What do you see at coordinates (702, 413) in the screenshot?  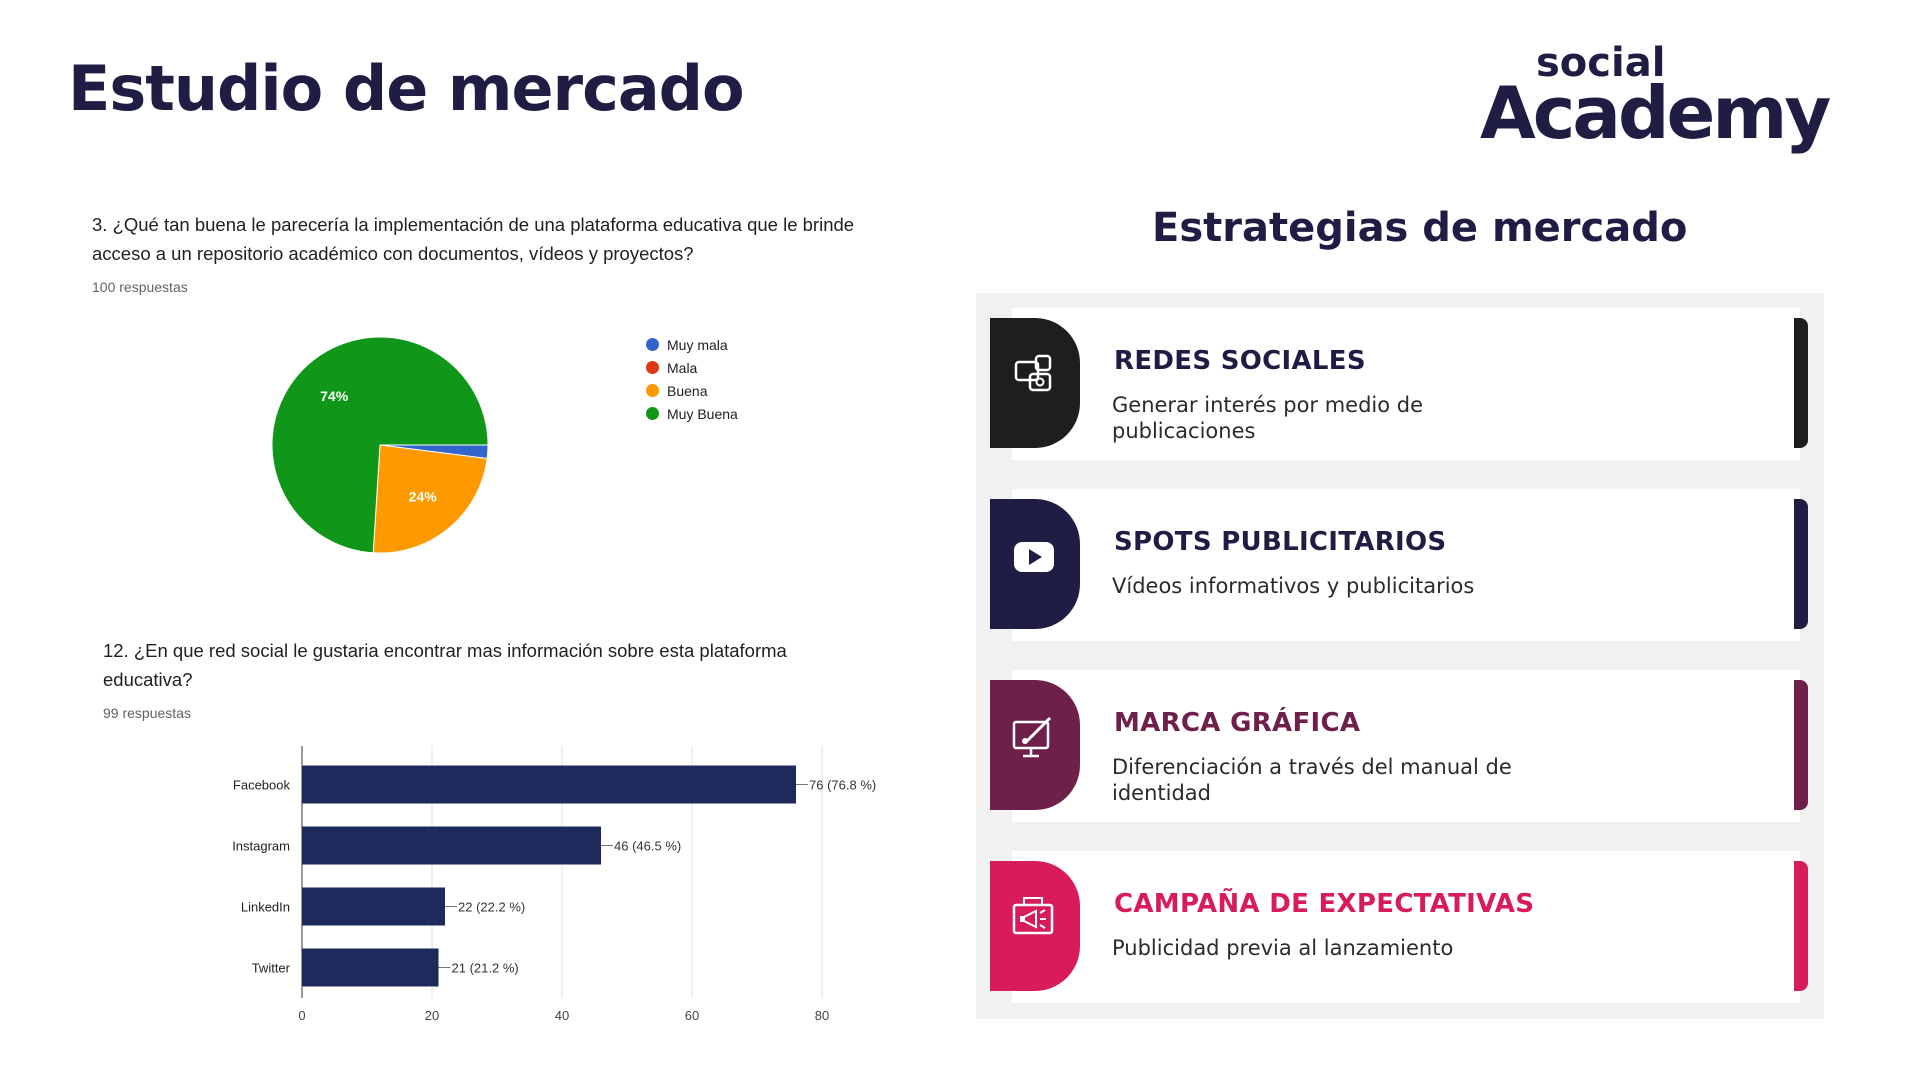 I see `legend-label: Muy Buena` at bounding box center [702, 413].